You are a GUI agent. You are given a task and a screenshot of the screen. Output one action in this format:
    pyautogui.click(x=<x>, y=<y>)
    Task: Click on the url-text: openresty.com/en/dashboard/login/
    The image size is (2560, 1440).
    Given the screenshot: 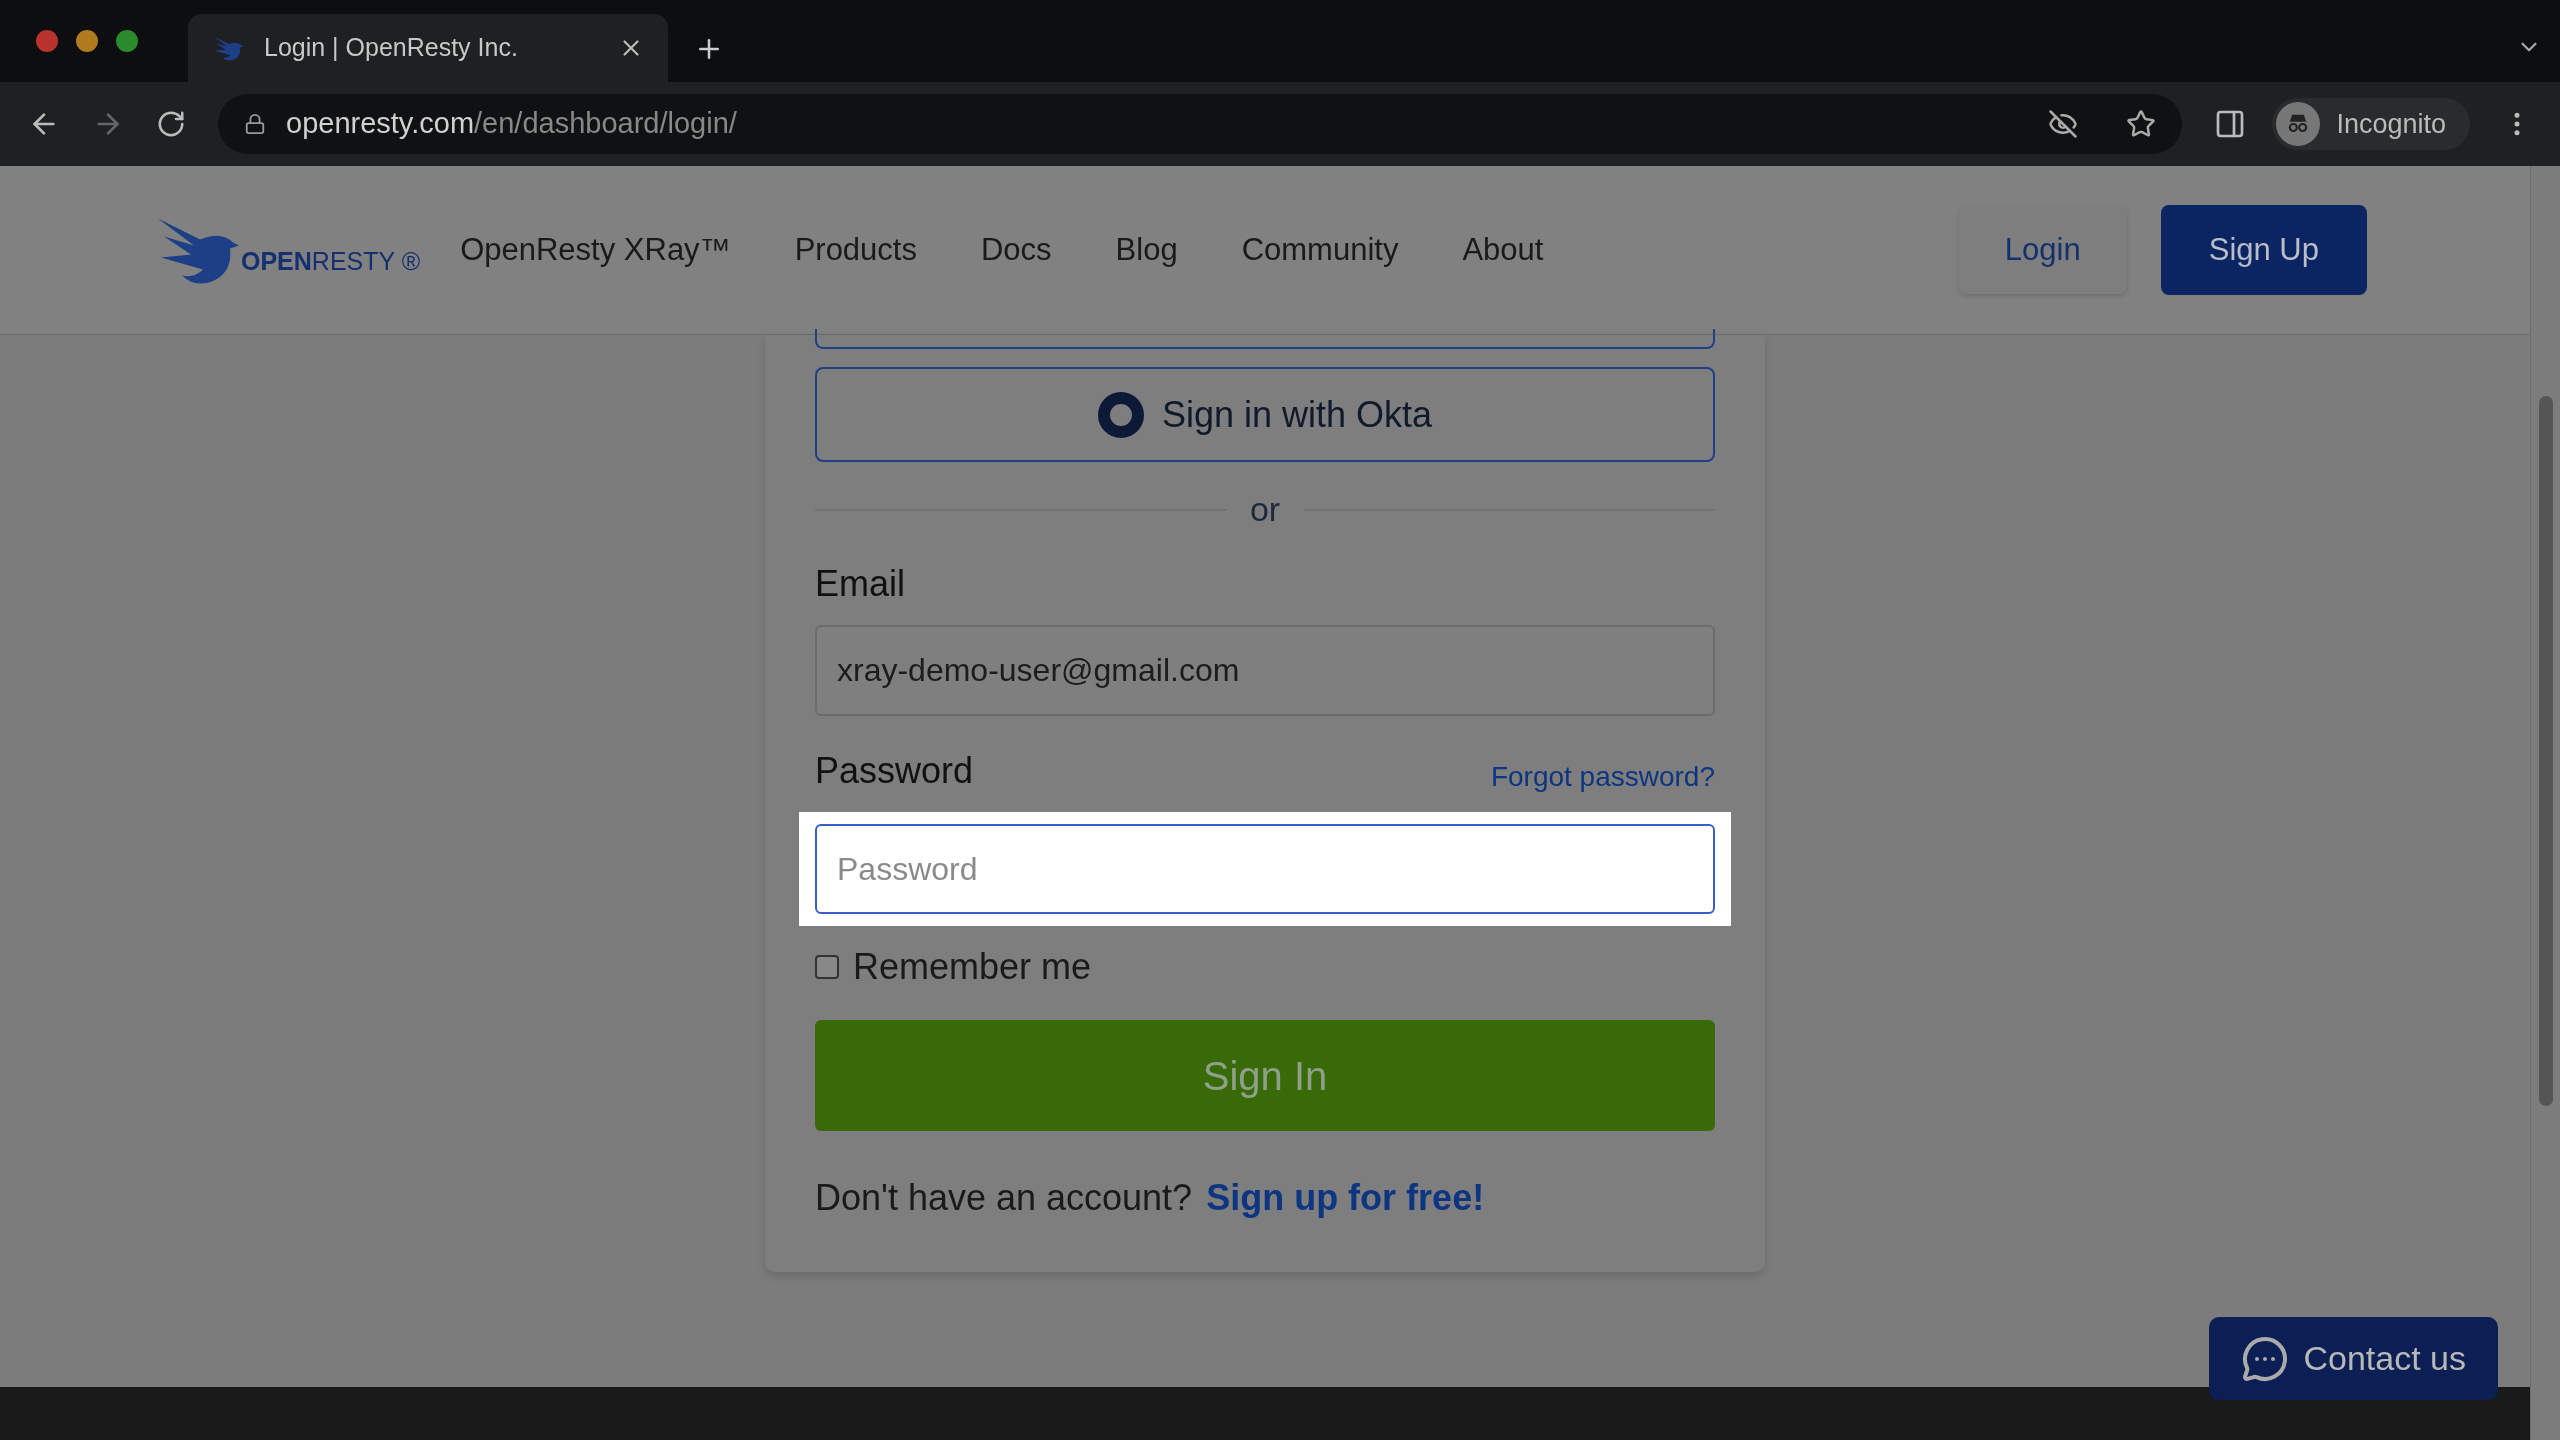 What is the action you would take?
    pyautogui.click(x=511, y=124)
    